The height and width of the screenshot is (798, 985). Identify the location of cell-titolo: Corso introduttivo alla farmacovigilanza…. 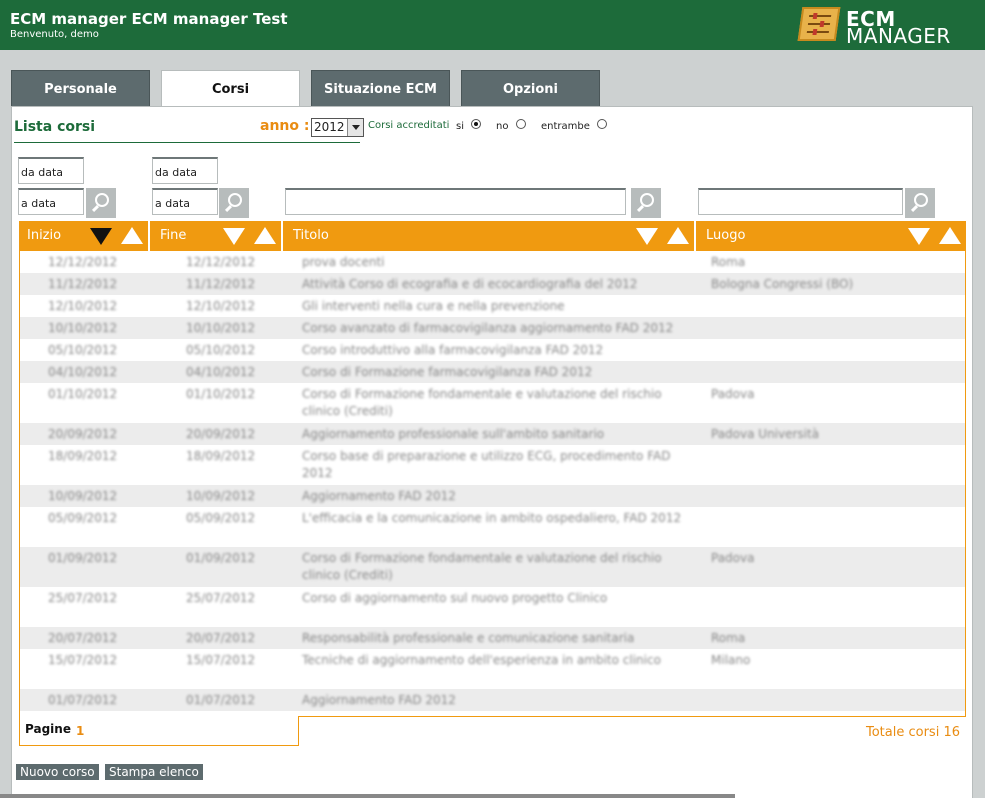
(453, 350).